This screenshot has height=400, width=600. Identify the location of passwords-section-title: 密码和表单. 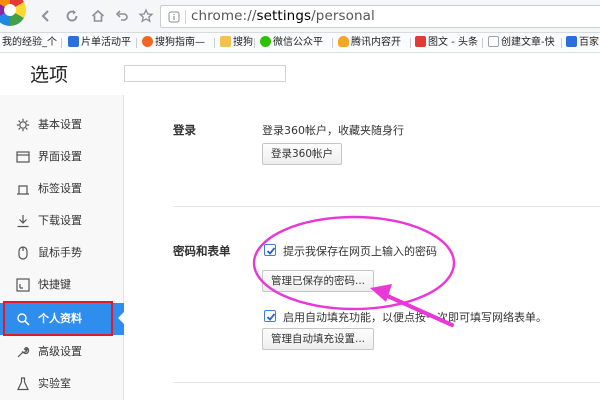
(202, 251).